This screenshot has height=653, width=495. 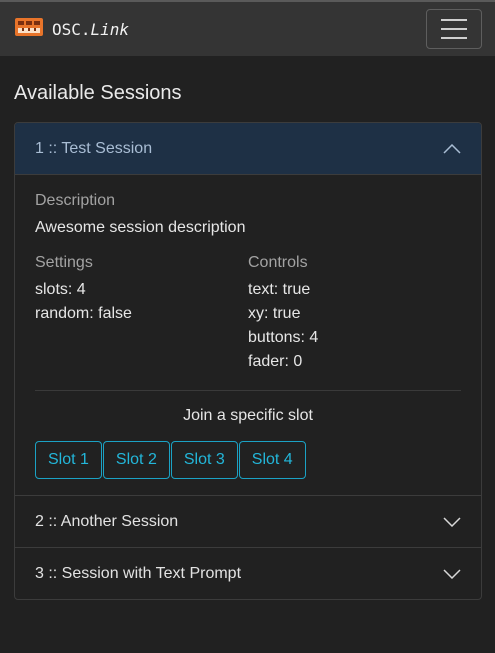 I want to click on brand-text: OSC.Link, so click(x=90, y=29).